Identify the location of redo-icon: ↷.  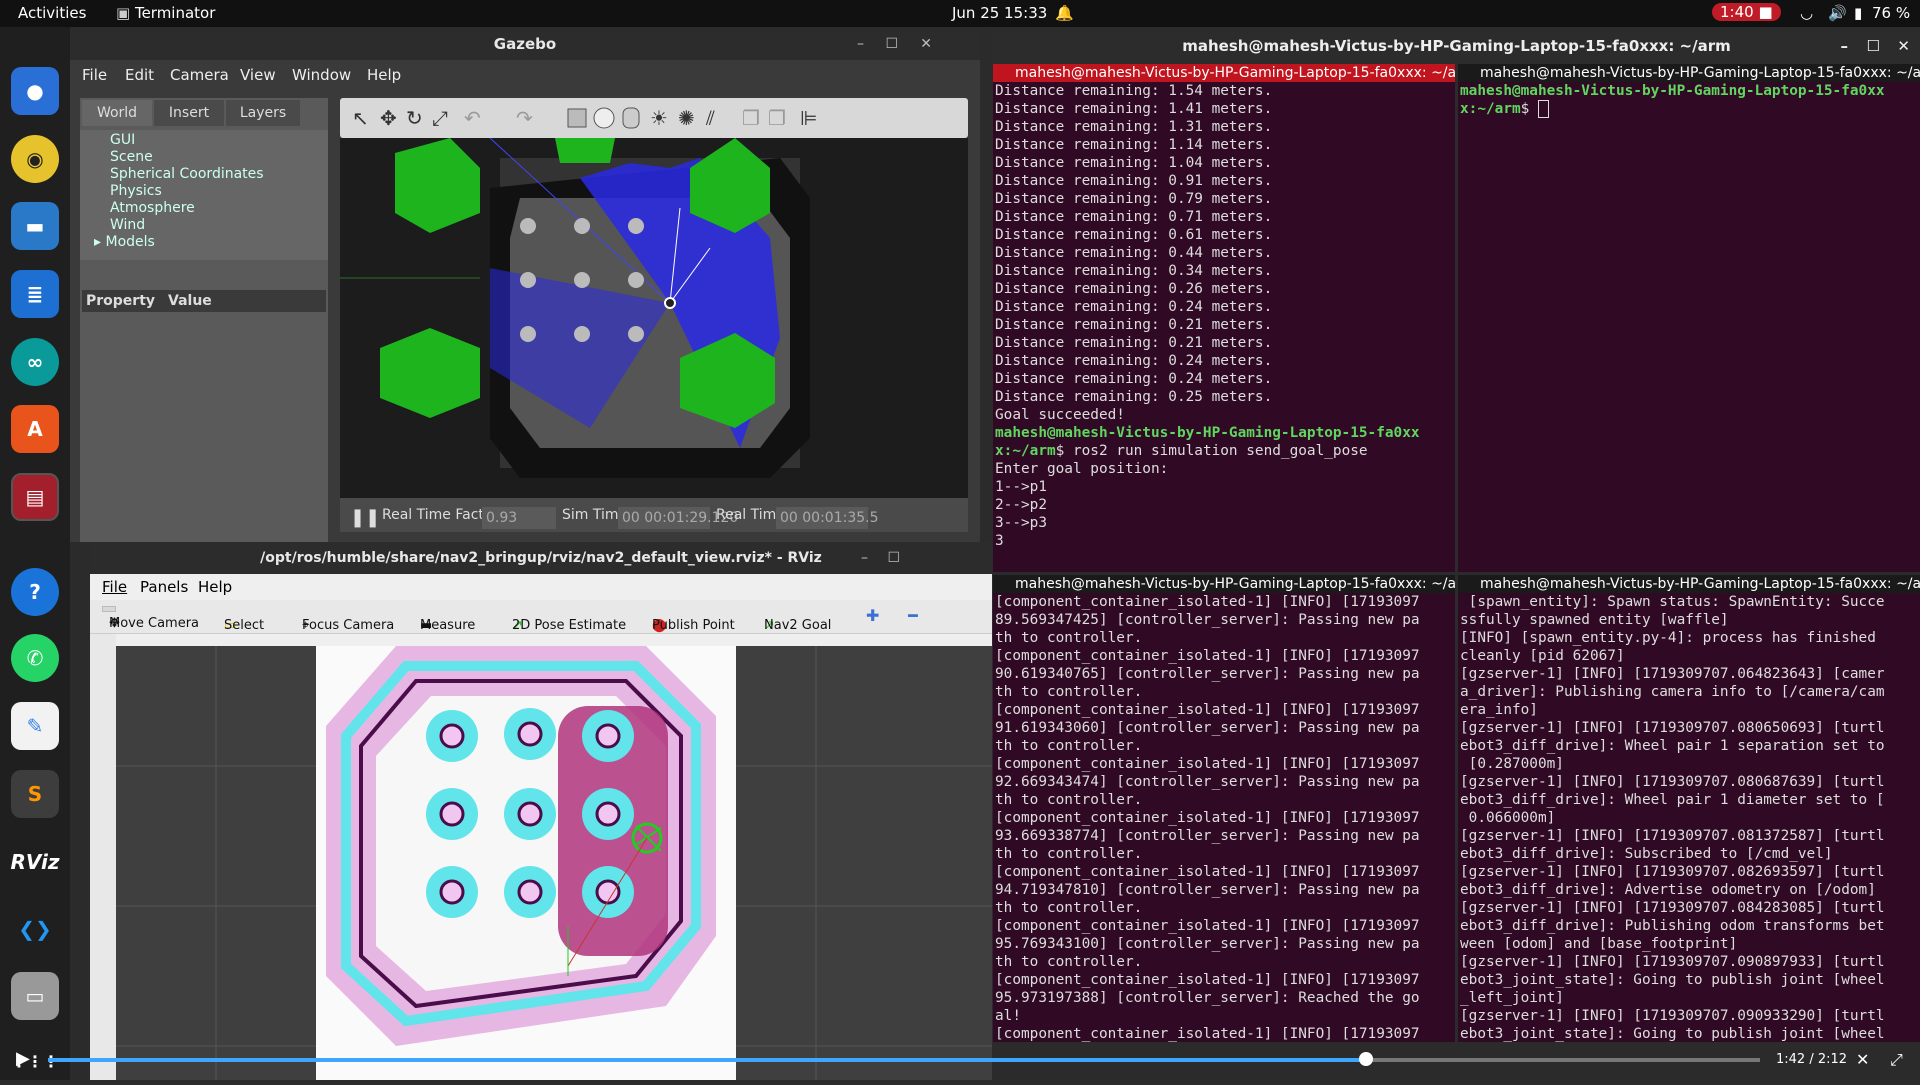
(524, 118).